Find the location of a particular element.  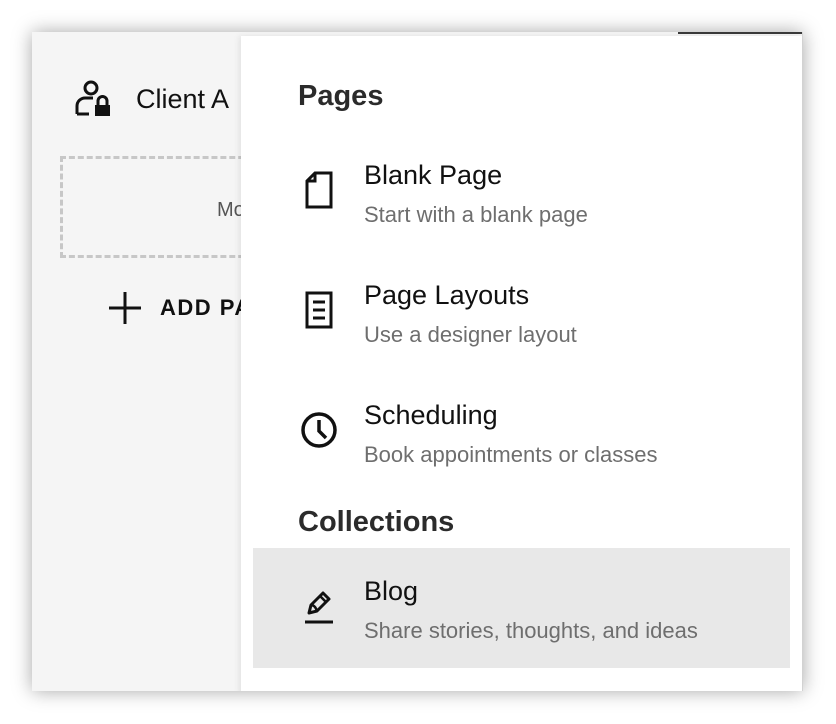

nav-item-client-area: Client A is located at coordinates (151, 99).